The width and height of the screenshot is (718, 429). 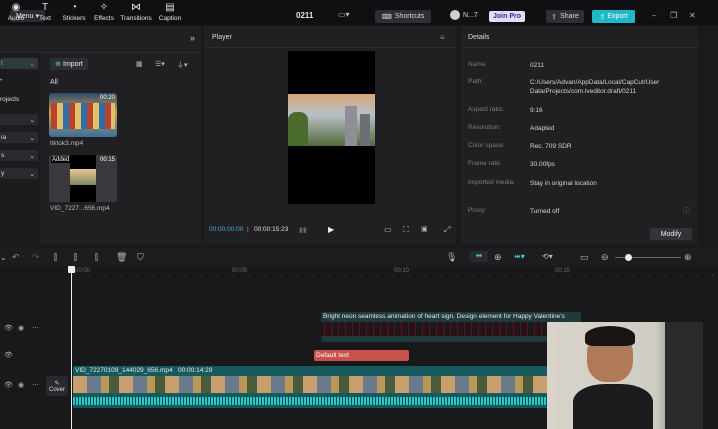 I want to click on grid-view-icon: ▦, so click(x=139, y=64).